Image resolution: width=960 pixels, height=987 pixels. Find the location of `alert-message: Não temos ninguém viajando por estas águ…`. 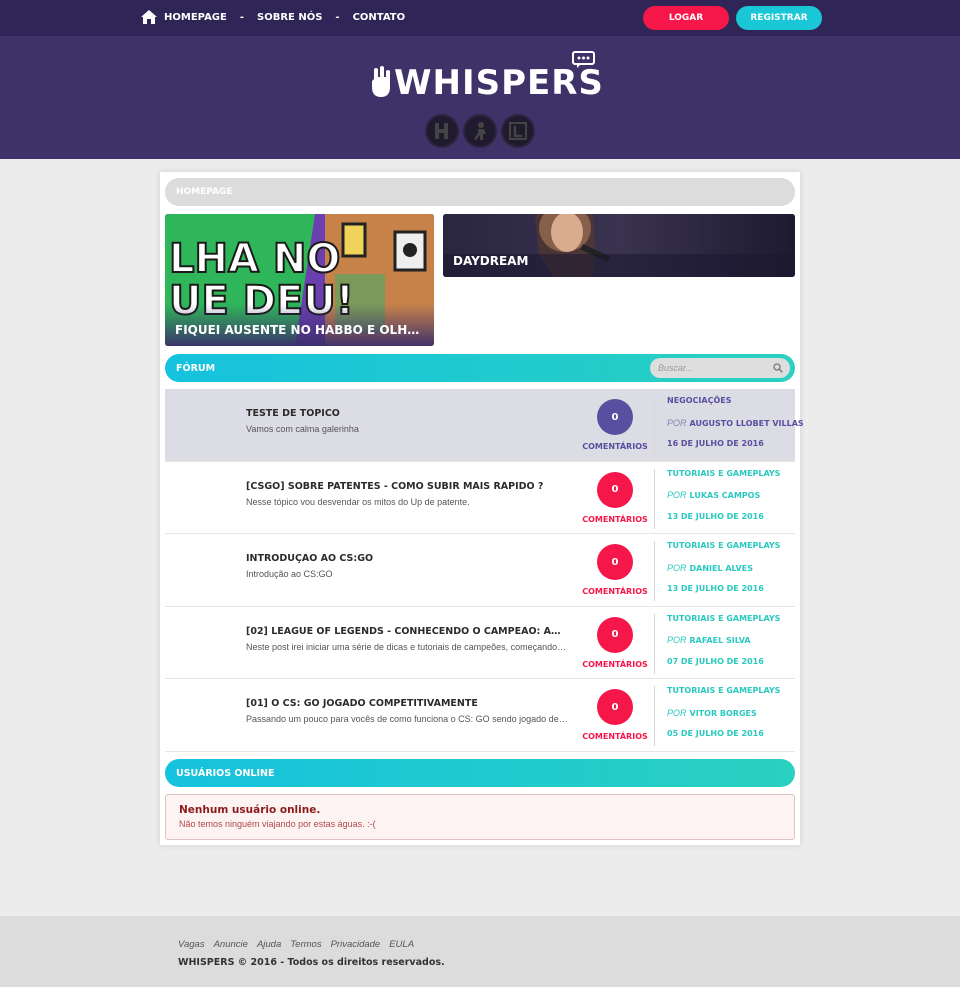

alert-message: Não temos ninguém viajando por estas águ… is located at coordinates (277, 824).